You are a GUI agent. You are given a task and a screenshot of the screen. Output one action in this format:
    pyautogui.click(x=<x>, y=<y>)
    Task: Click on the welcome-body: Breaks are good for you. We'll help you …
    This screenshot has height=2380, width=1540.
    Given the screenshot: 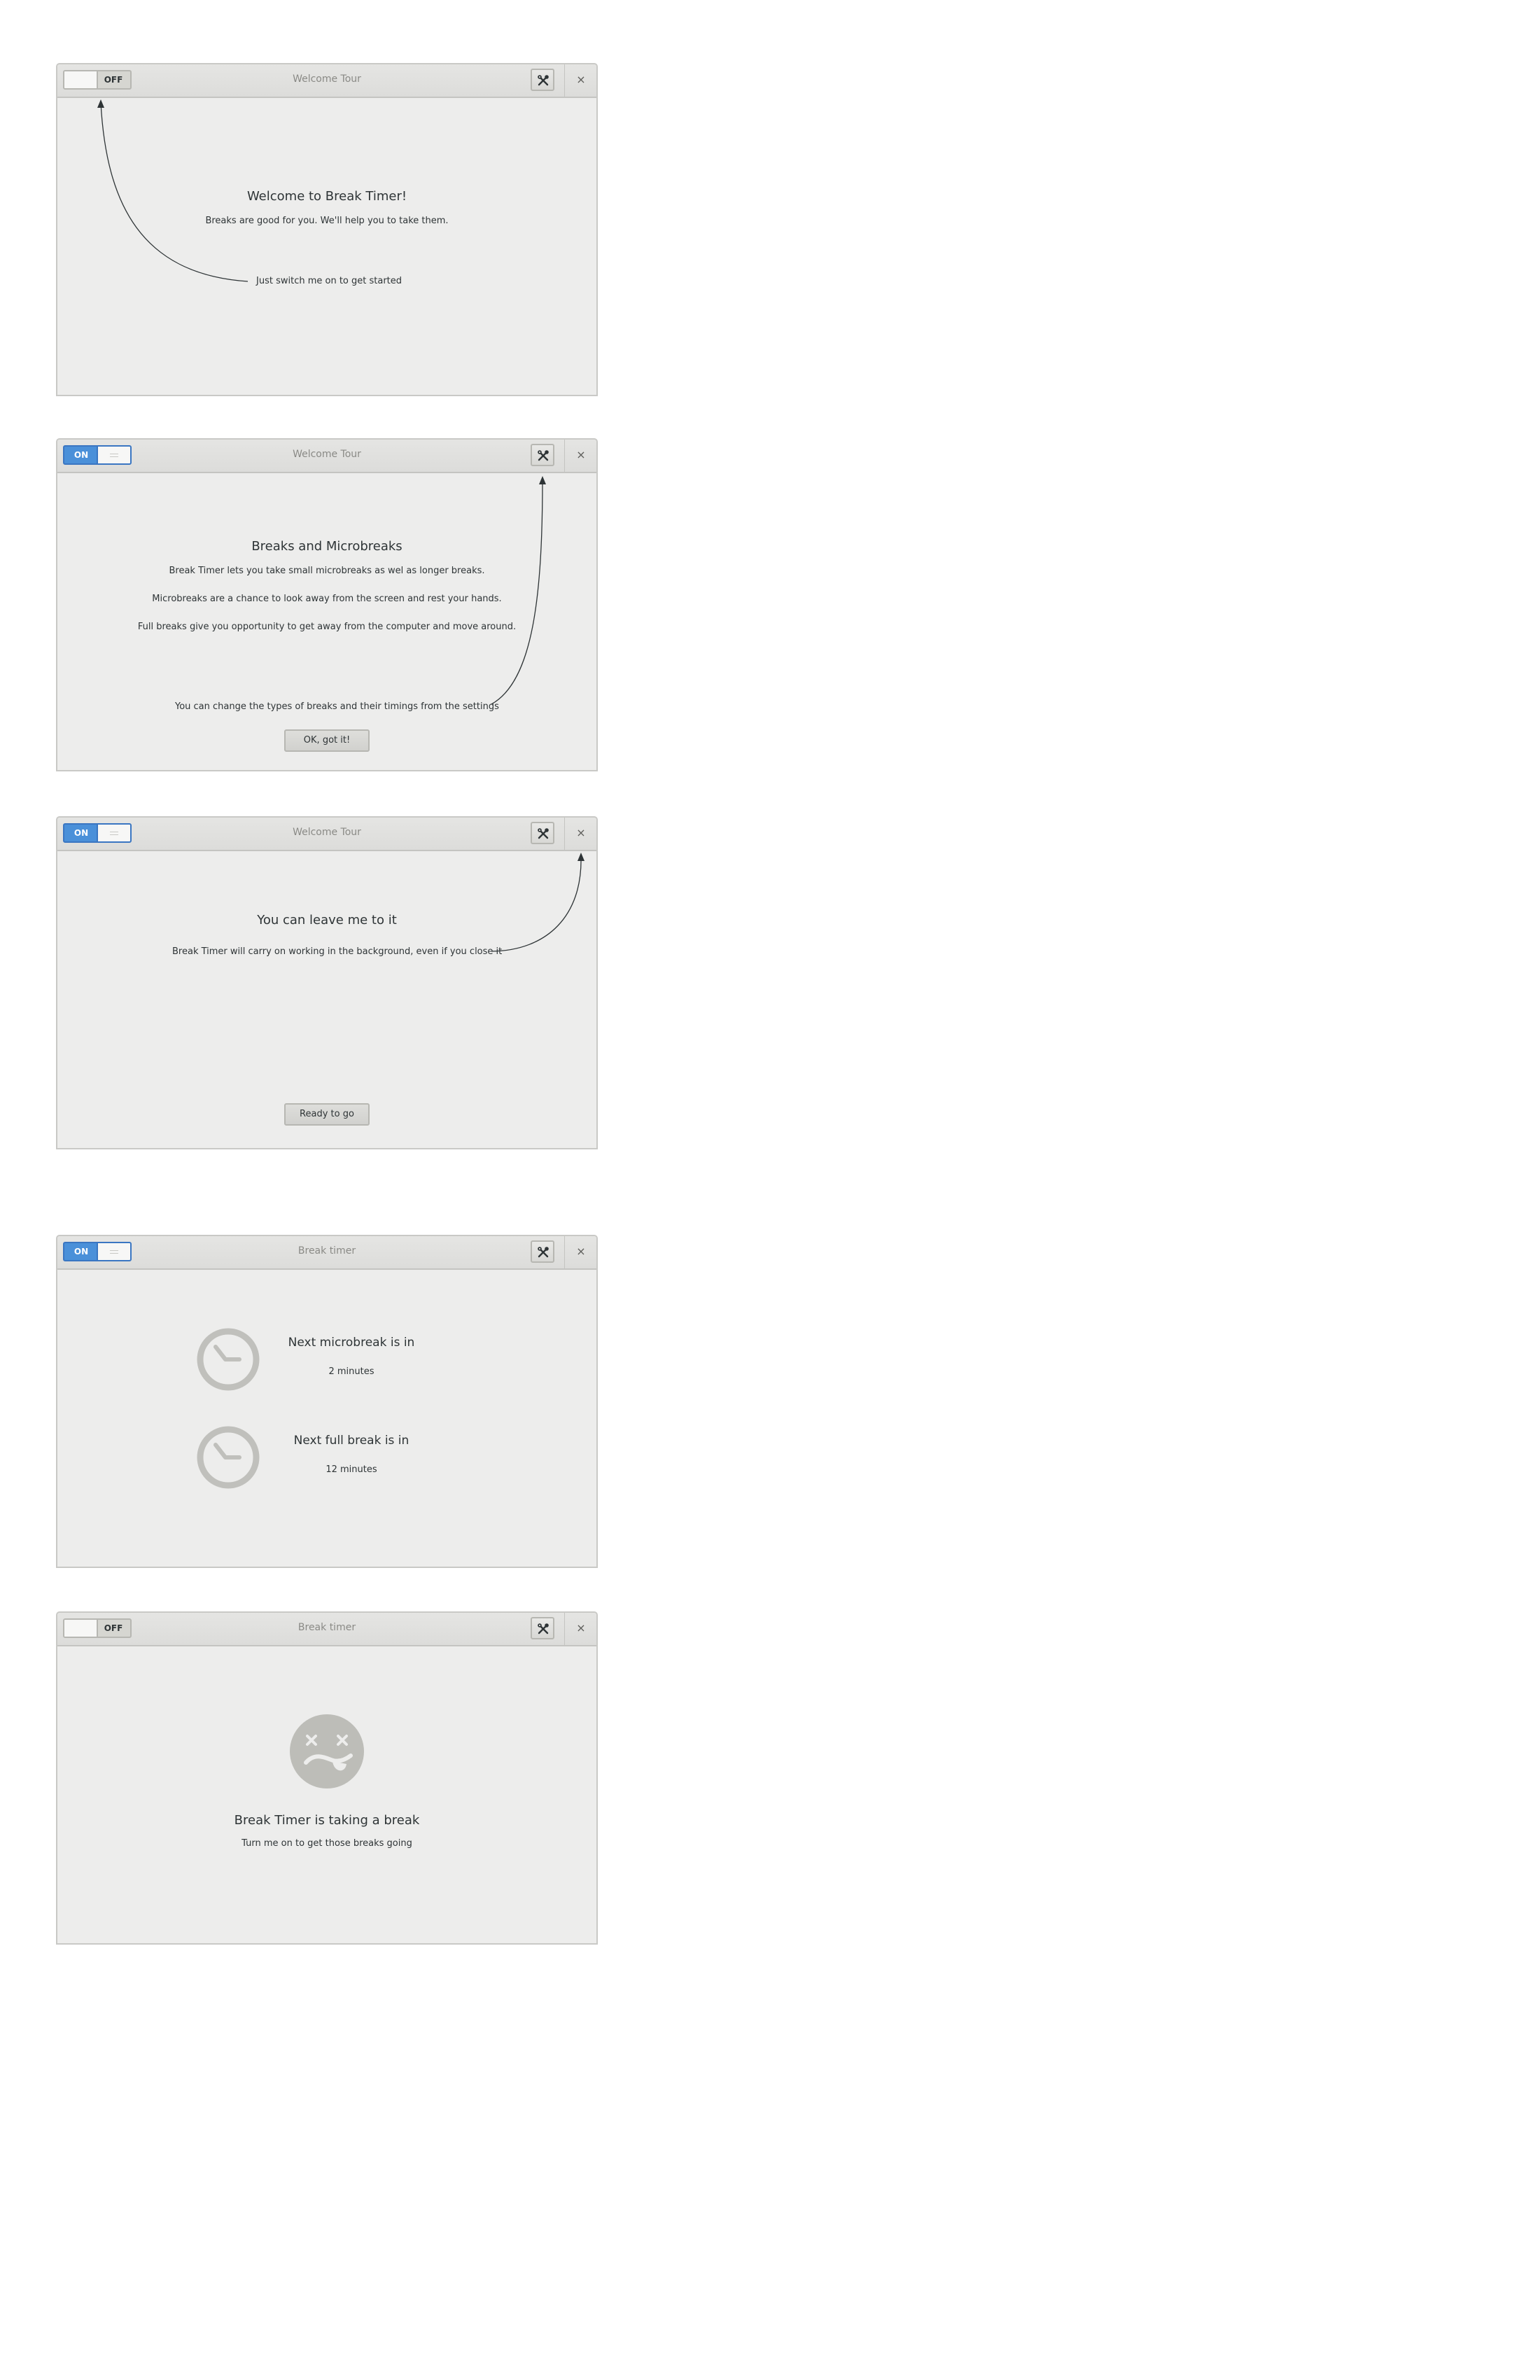 What is the action you would take?
    pyautogui.click(x=327, y=221)
    